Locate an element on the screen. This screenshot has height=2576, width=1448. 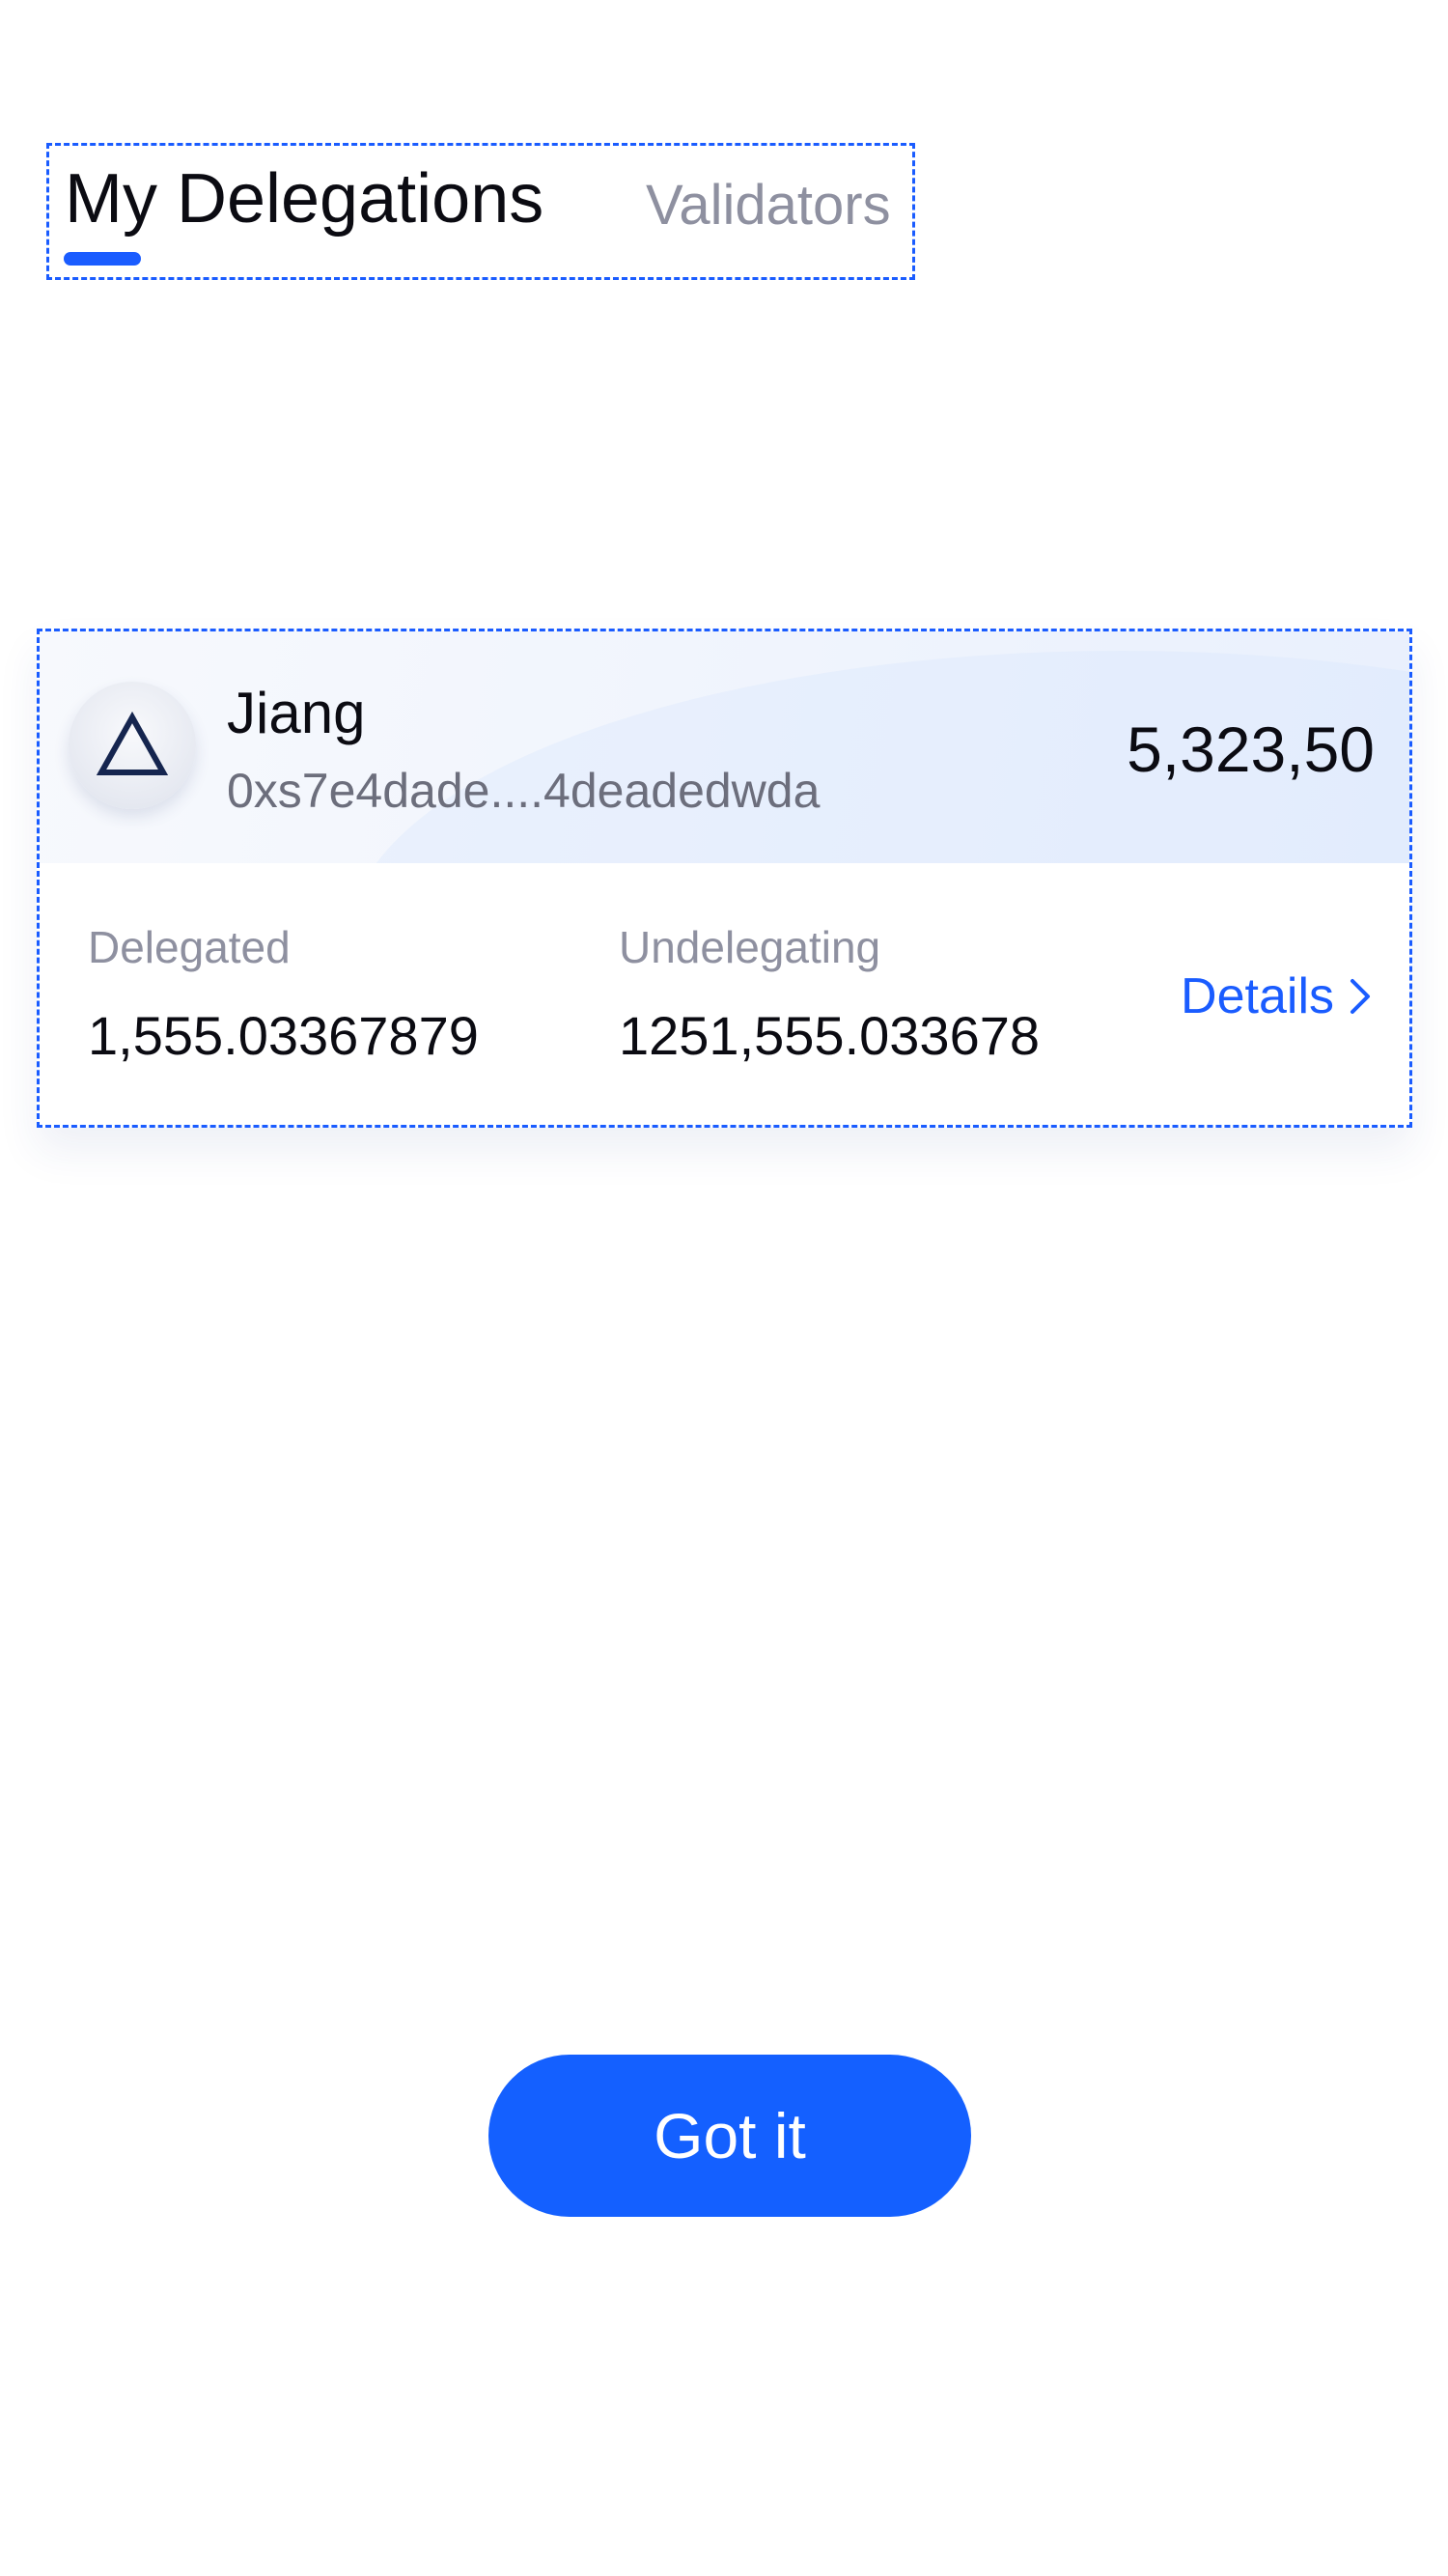
validator-address: 0xs7e4dade....4deadedwda is located at coordinates (524, 791).